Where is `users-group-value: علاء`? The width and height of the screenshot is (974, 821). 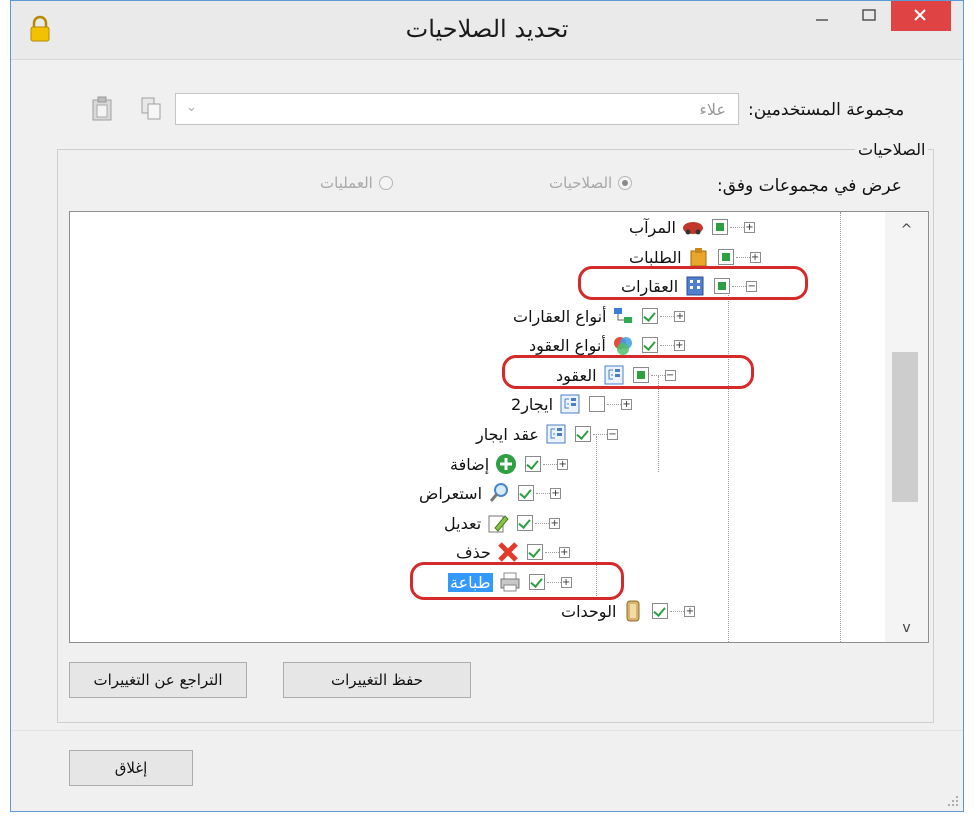 users-group-value: علاء is located at coordinates (712, 109).